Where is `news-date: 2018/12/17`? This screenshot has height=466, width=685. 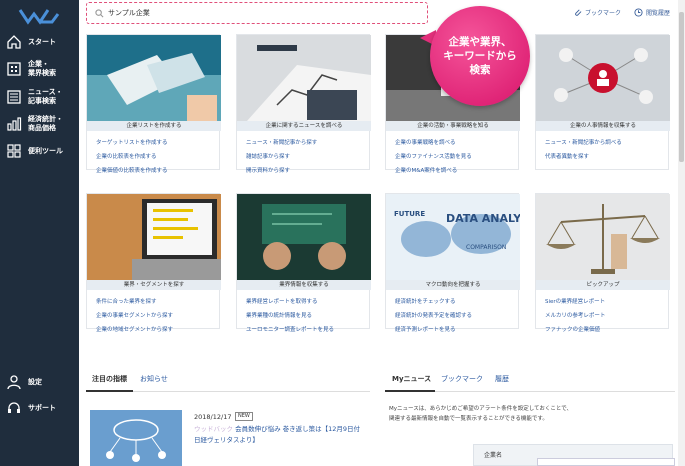 news-date: 2018/12/17 is located at coordinates (213, 417).